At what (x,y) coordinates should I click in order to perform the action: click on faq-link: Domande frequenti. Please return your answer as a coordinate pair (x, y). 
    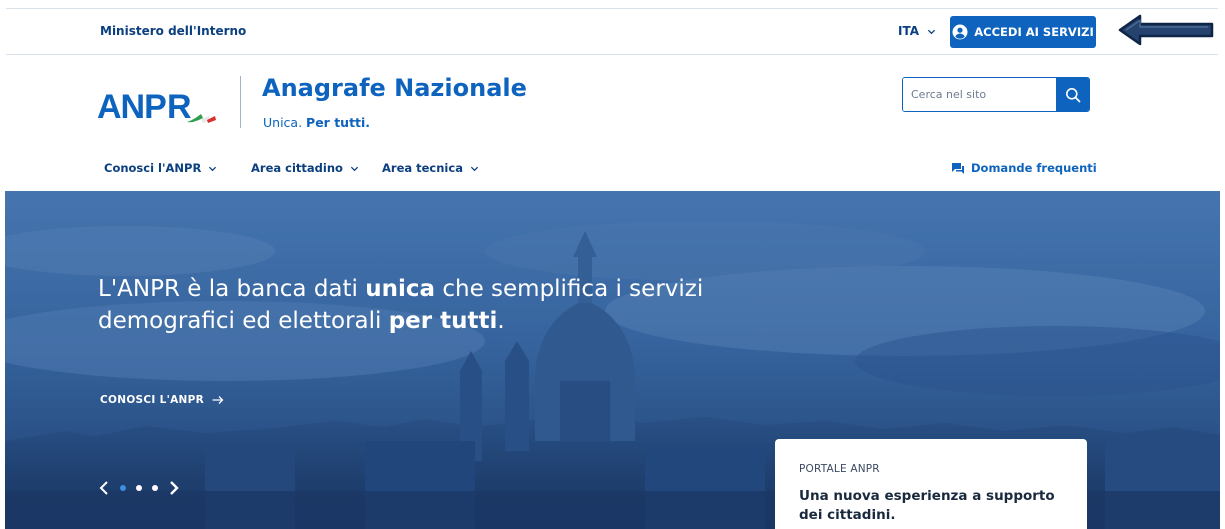
    Looking at the image, I should click on (1024, 168).